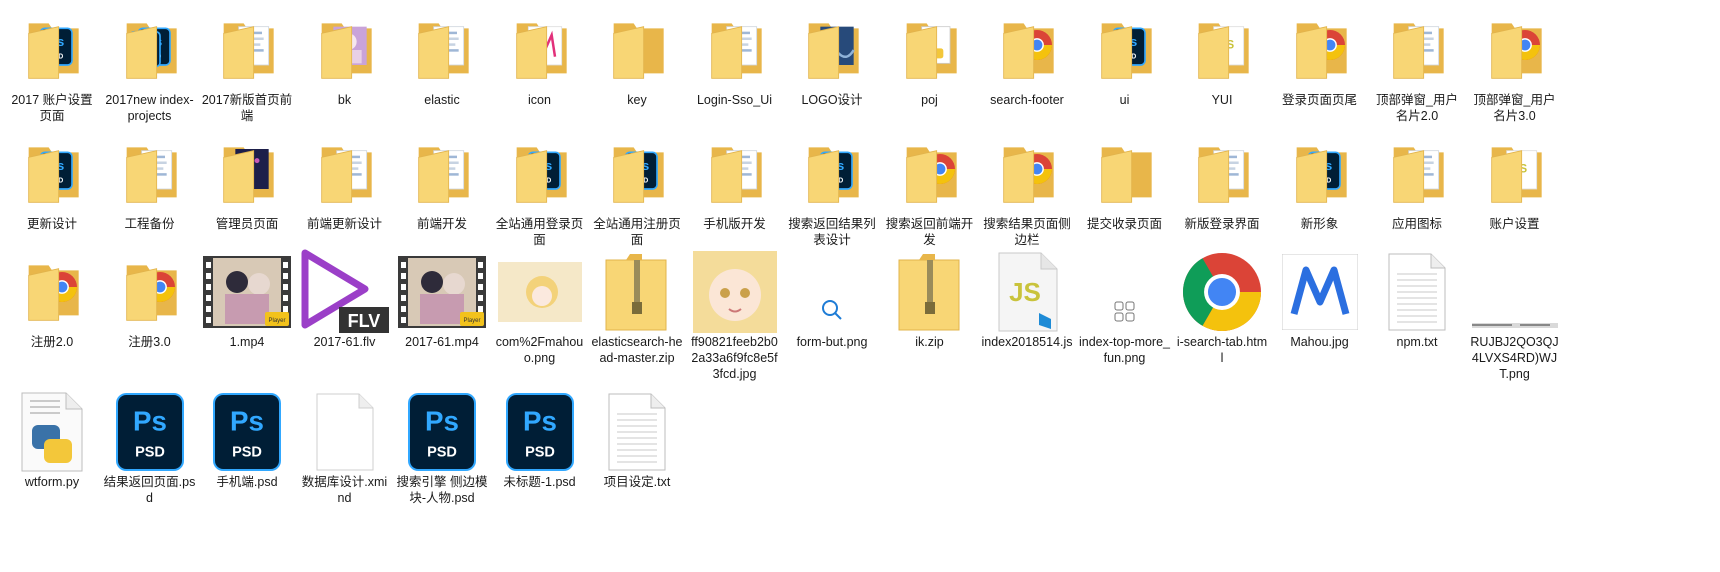 The image size is (1720, 572). I want to click on folder-item: 应用图标, so click(1417, 183).